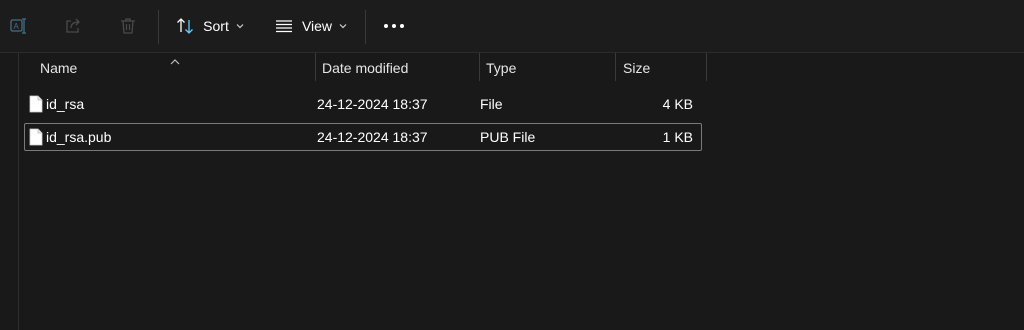 This screenshot has width=1024, height=330. I want to click on svg-text: A, so click(17, 26).